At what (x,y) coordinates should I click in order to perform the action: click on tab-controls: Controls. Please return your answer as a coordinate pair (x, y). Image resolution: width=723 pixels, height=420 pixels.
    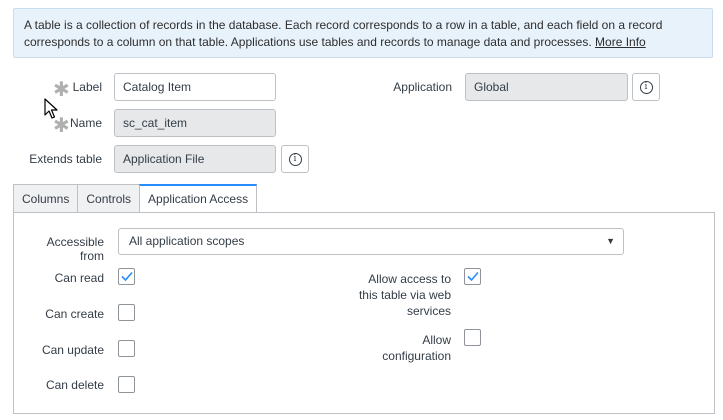
    Looking at the image, I should click on (108, 198).